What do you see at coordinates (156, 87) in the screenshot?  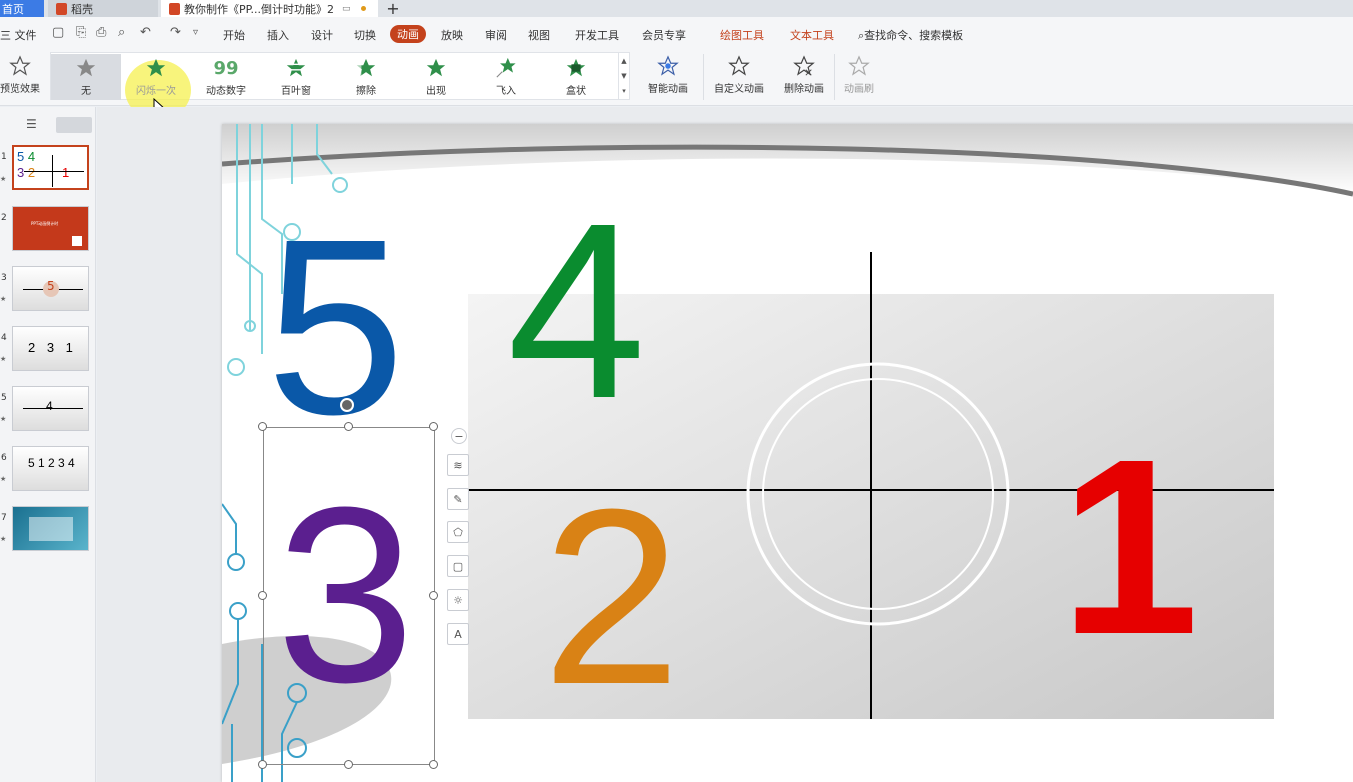 I see `animation-flash-once: 闪烁一次` at bounding box center [156, 87].